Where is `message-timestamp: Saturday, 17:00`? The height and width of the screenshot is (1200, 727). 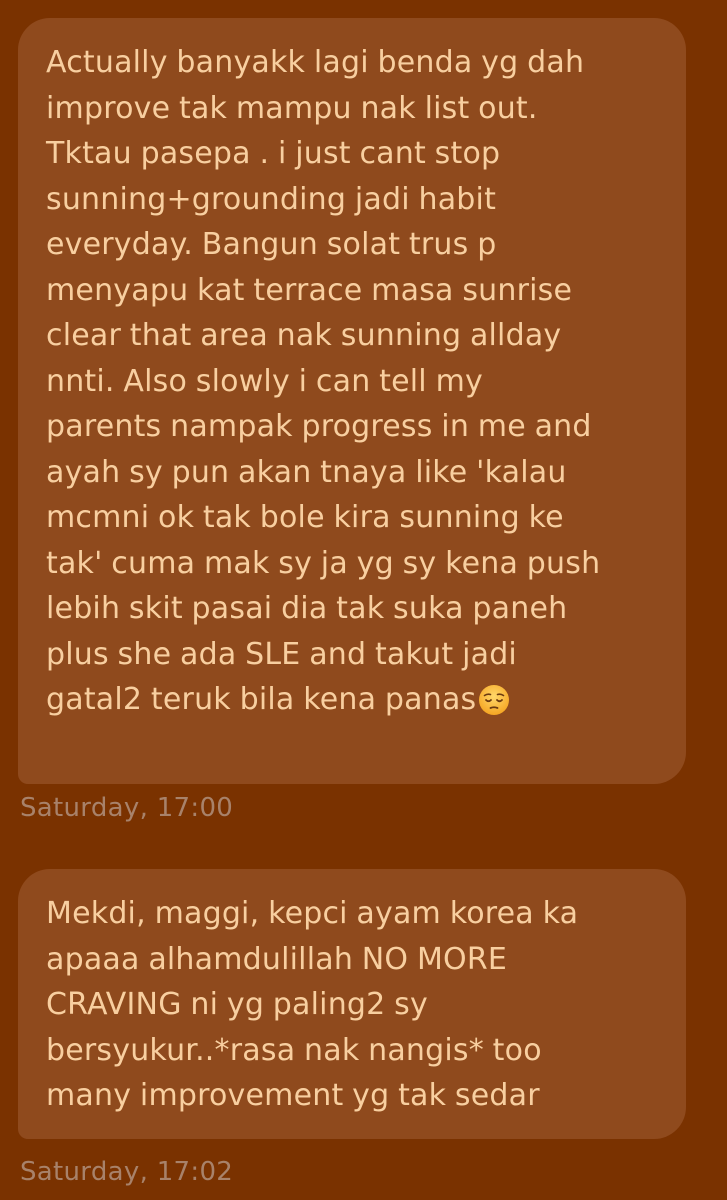 message-timestamp: Saturday, 17:00 is located at coordinates (127, 808).